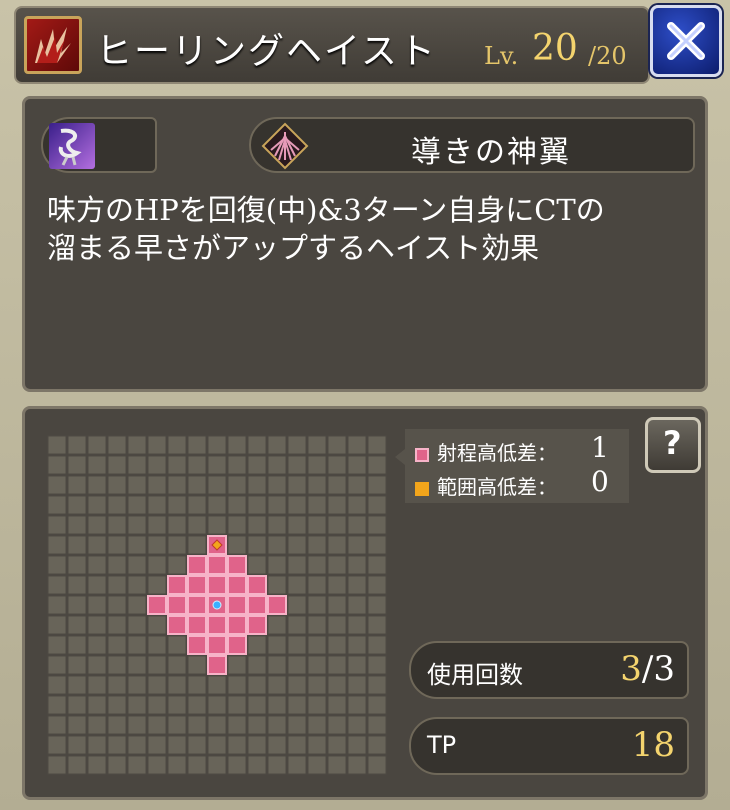 The height and width of the screenshot is (810, 730). I want to click on help-button: ?, so click(673, 445).